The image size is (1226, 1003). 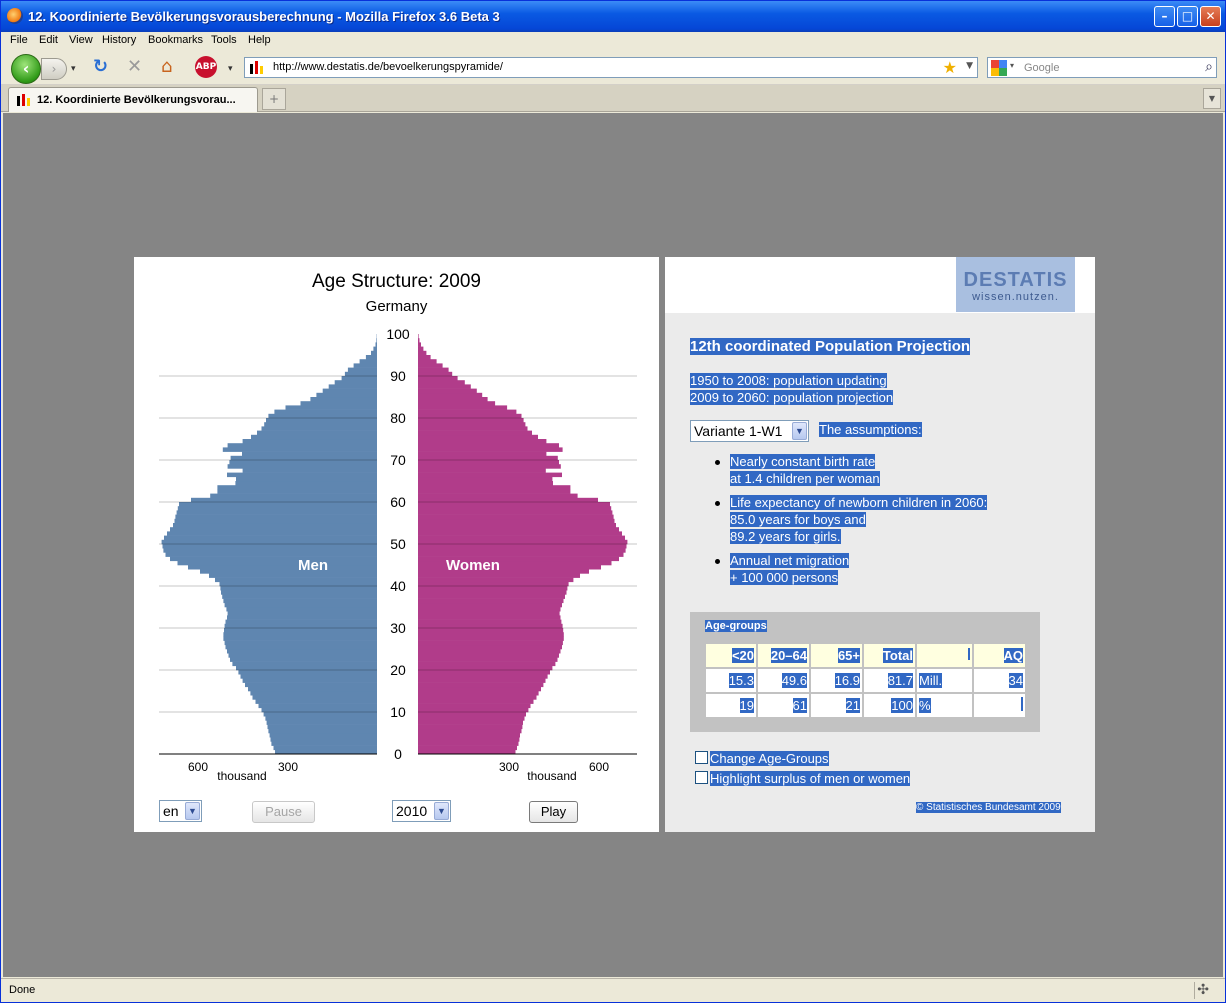 I want to click on home-icon: ⌂, so click(x=166, y=67).